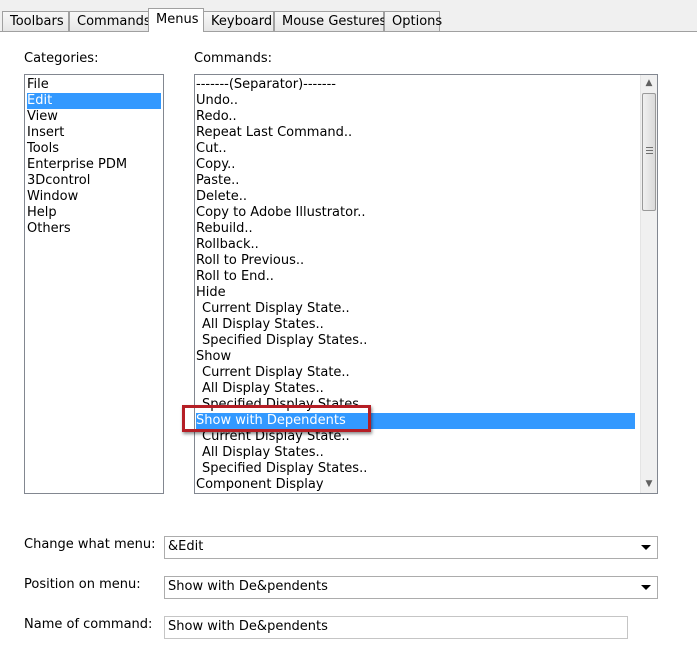  Describe the element at coordinates (411, 547) in the screenshot. I see `change-menu-combo: &Edit` at that location.